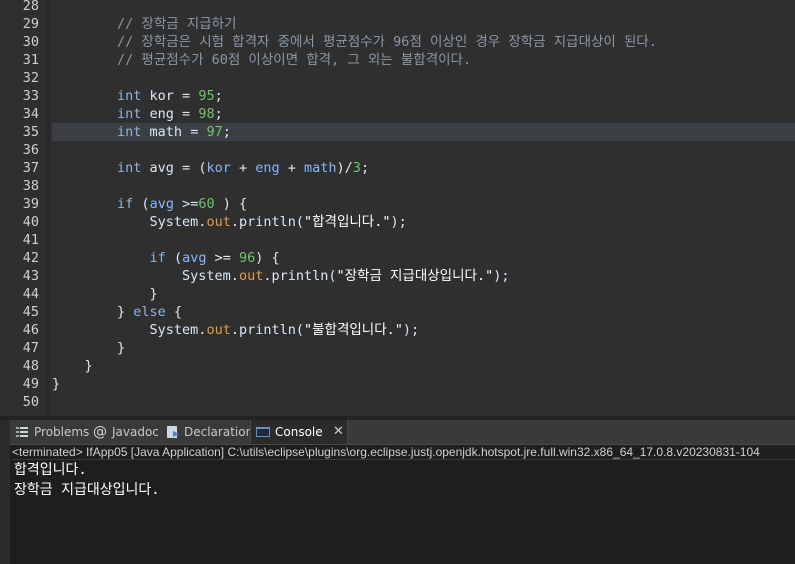 Image resolution: width=795 pixels, height=564 pixels. Describe the element at coordinates (30, 312) in the screenshot. I see `line-number: 45` at that location.